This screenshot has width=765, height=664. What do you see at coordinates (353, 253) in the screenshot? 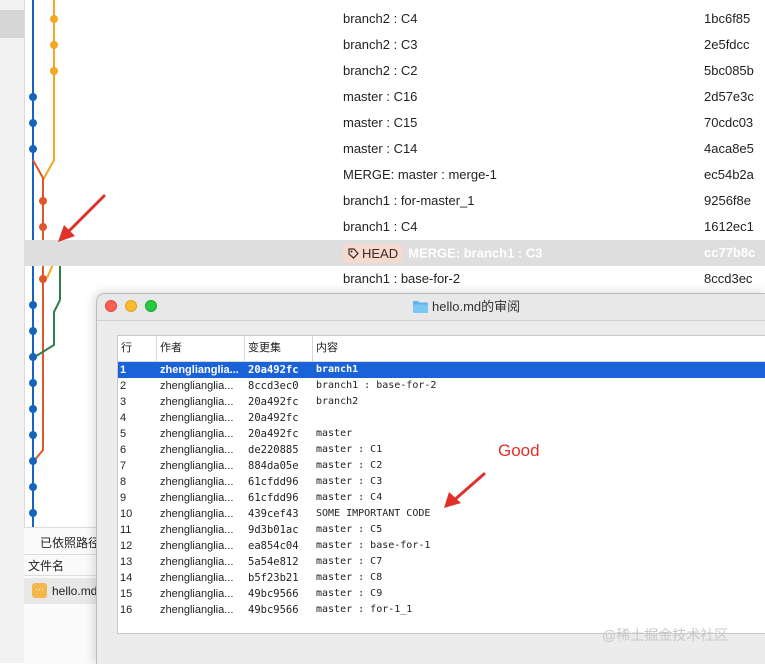
I see `tag-icon` at bounding box center [353, 253].